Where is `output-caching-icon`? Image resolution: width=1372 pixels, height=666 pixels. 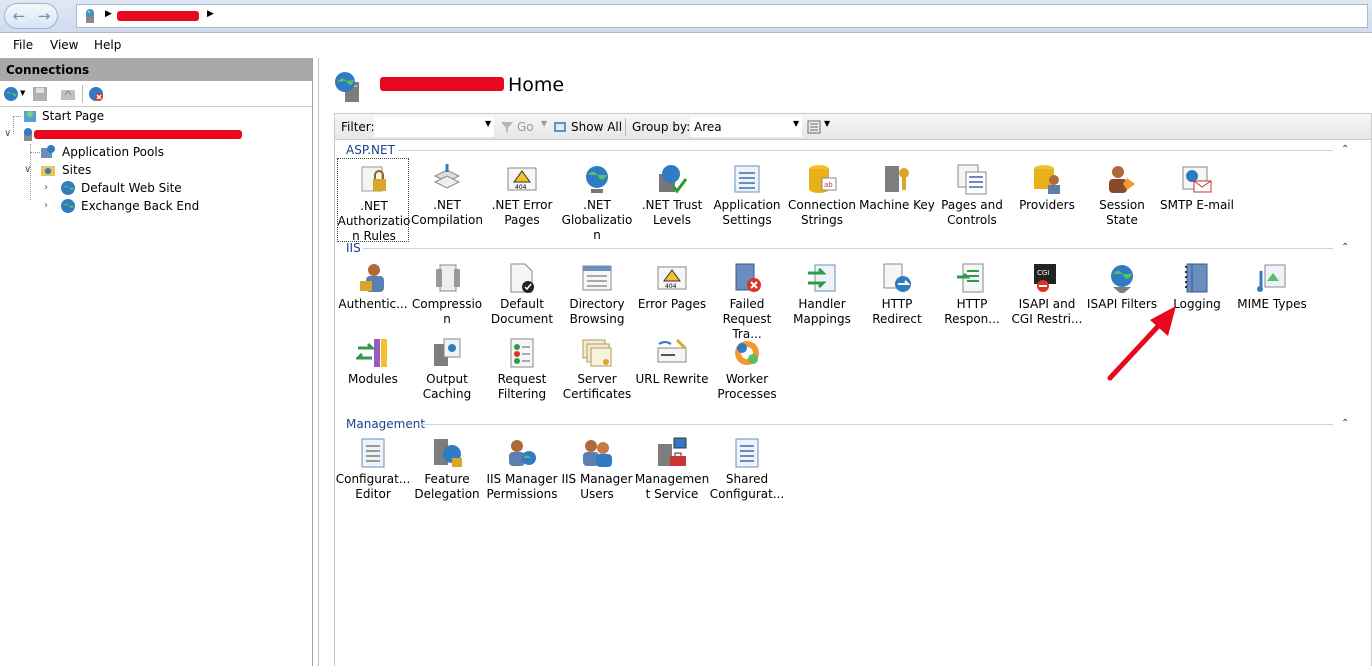
output-caching-icon is located at coordinates (447, 352).